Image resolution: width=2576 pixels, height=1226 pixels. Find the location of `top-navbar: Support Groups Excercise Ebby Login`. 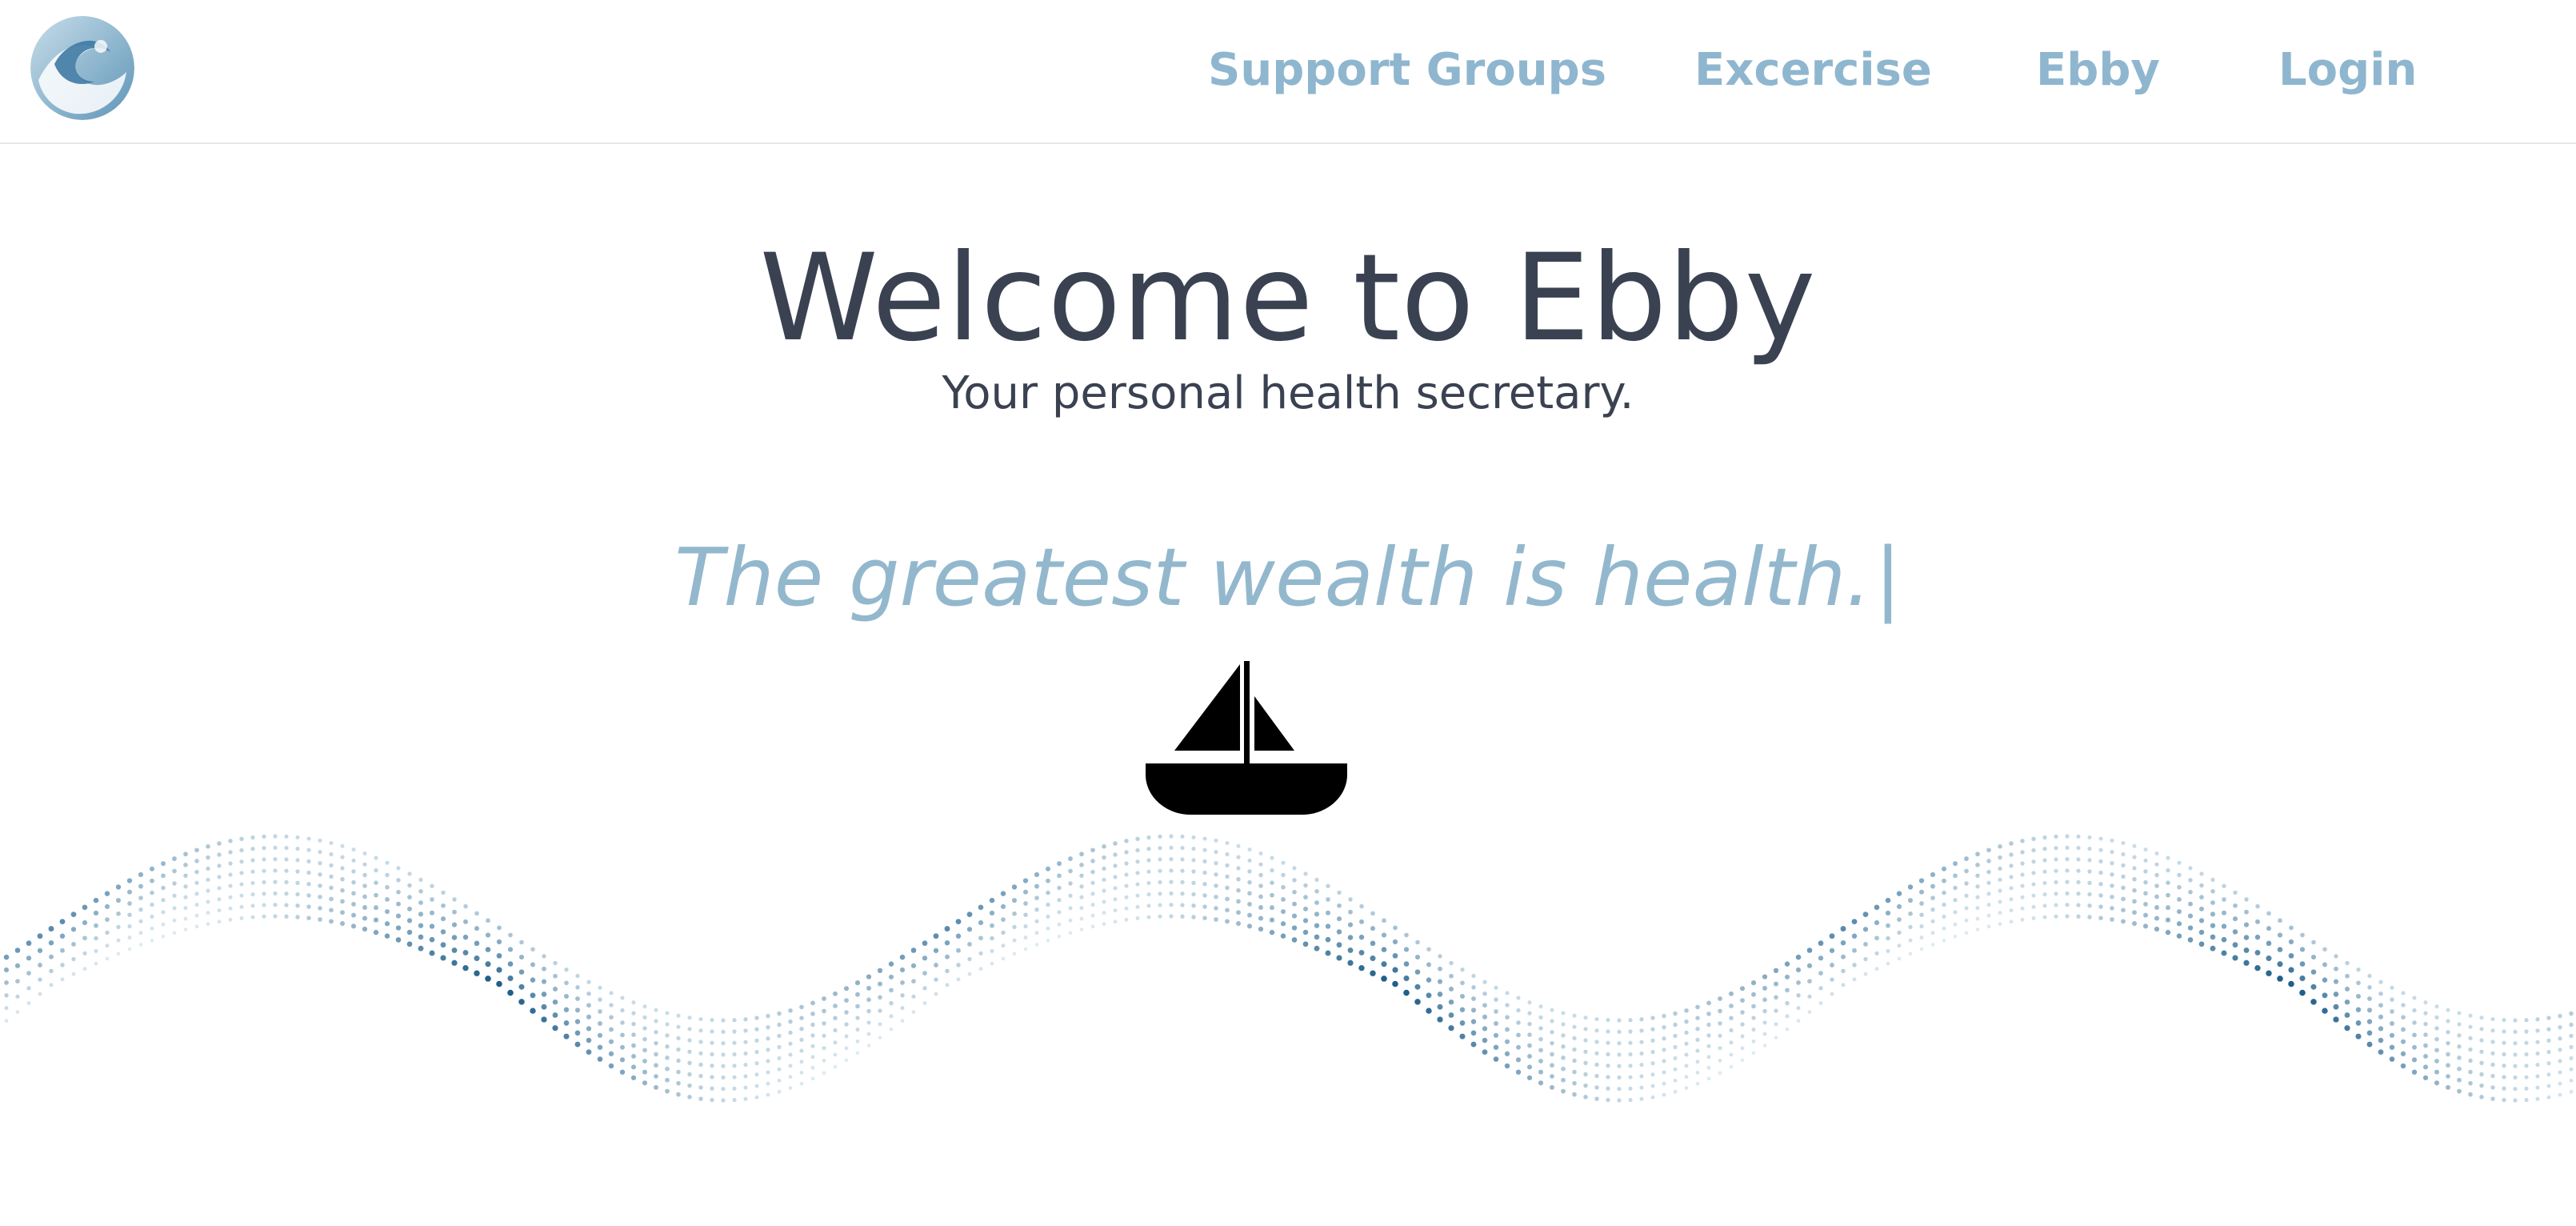

top-navbar: Support Groups Excercise Ebby Login is located at coordinates (1288, 72).